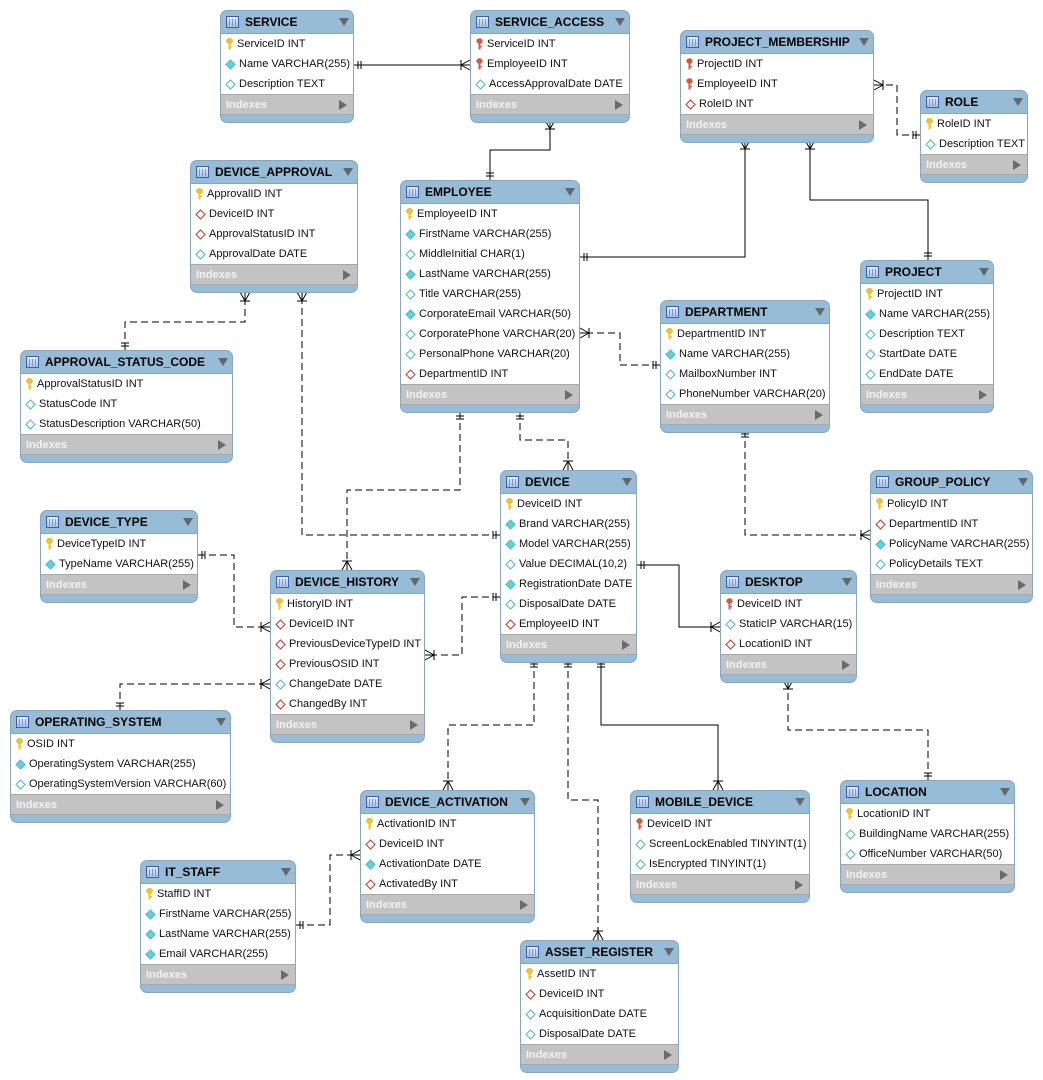 The image size is (1043, 1080). I want to click on relationship-employee-device, so click(544, 441).